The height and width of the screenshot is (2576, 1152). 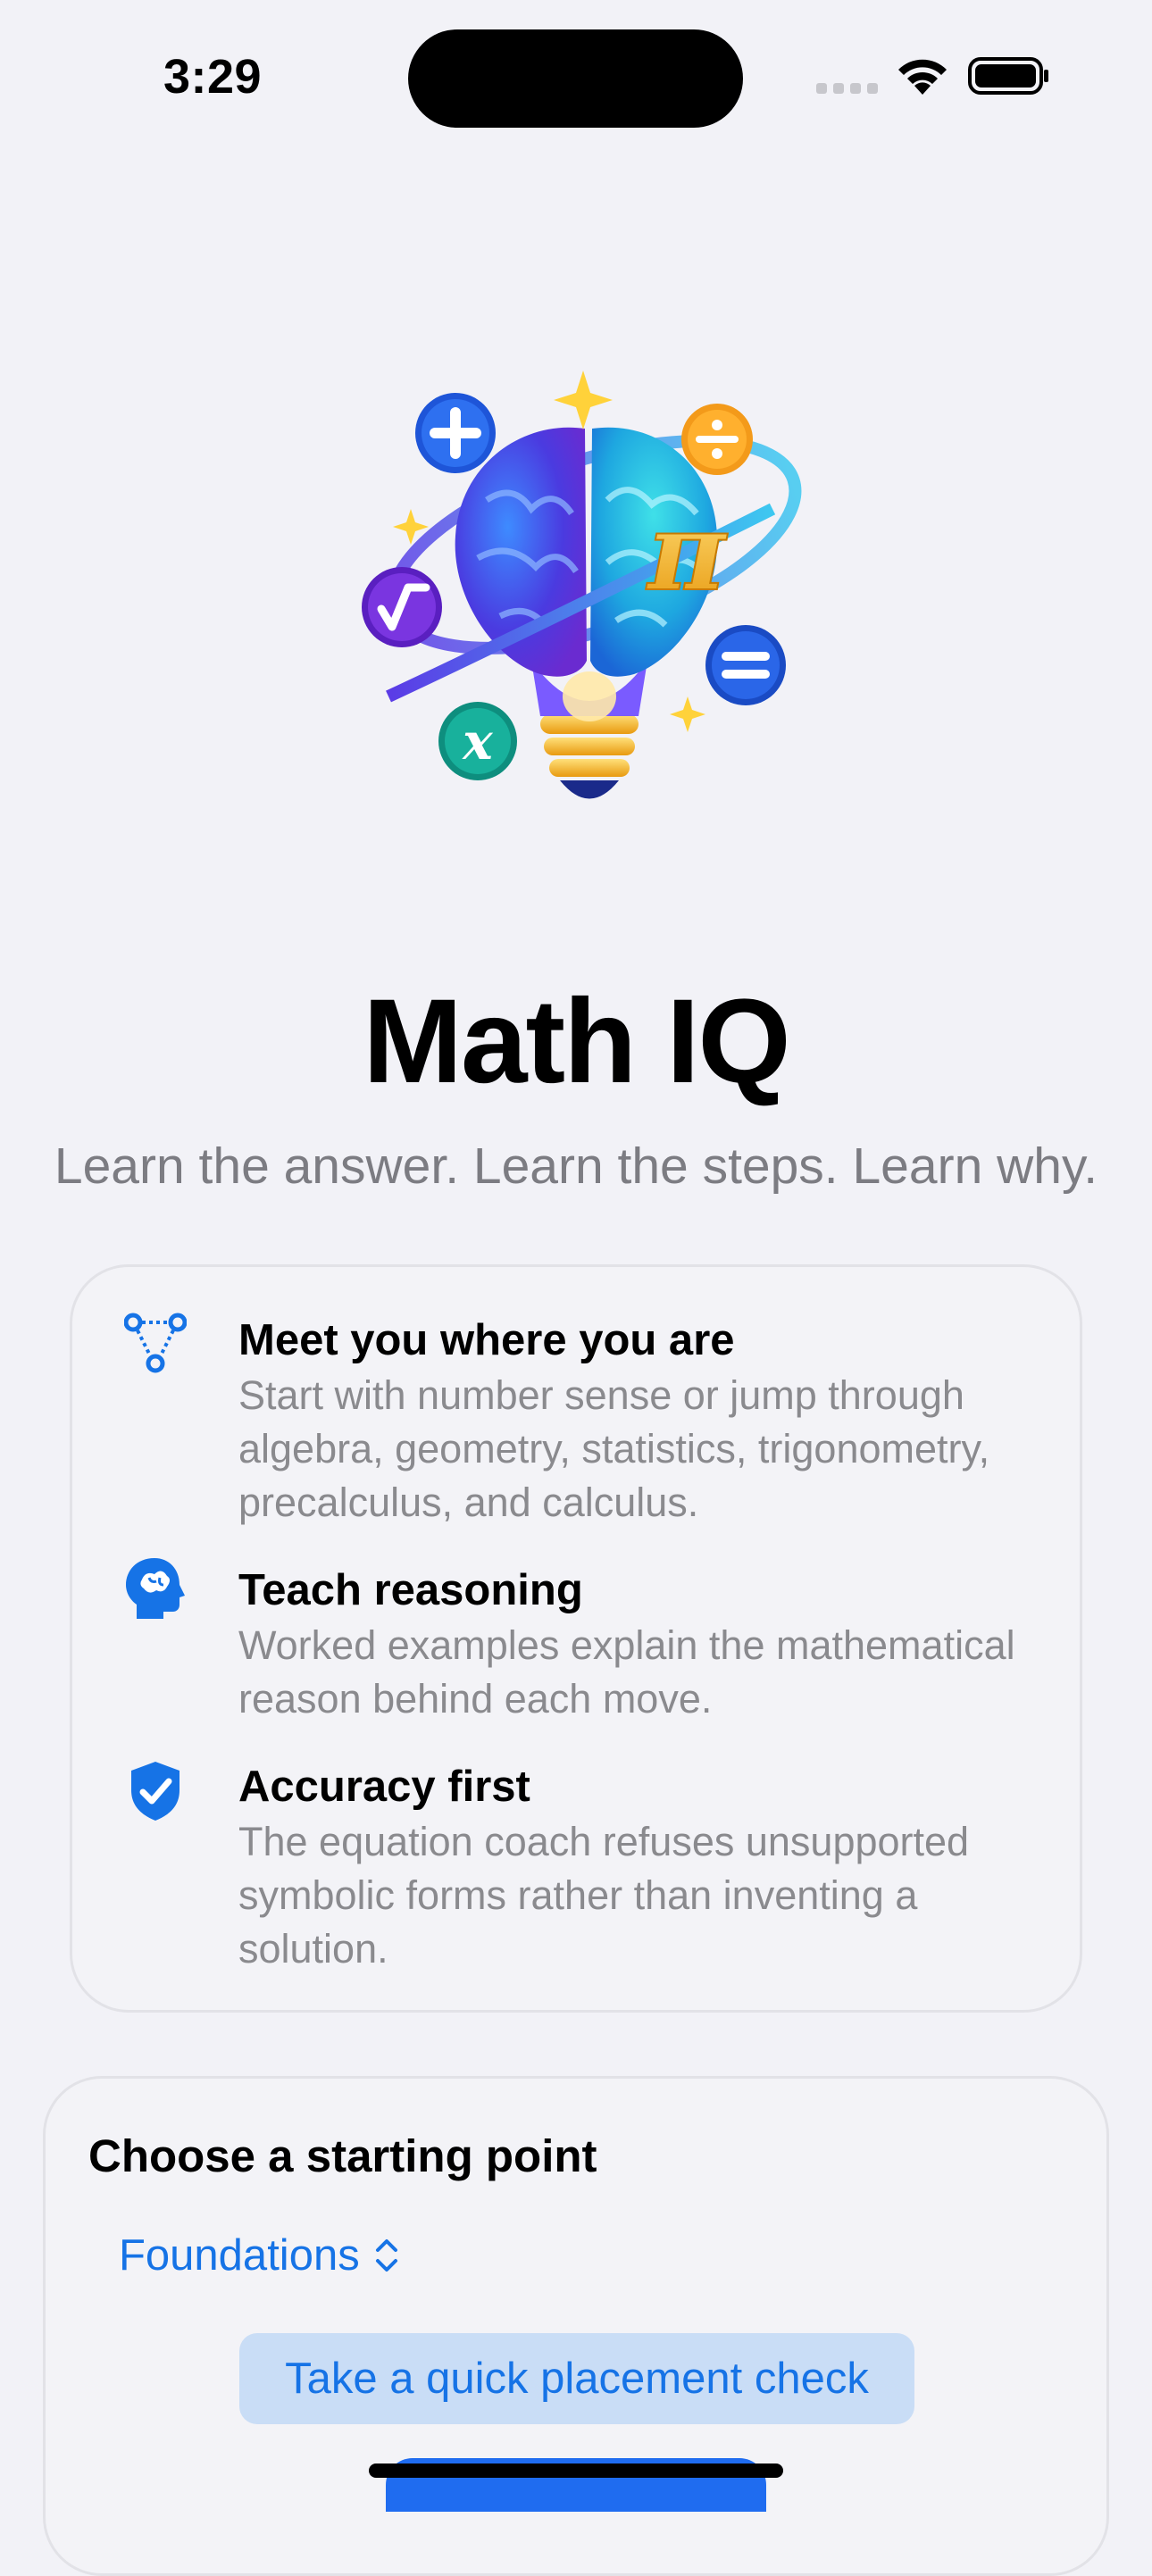 I want to click on cellular-icon, so click(x=847, y=88).